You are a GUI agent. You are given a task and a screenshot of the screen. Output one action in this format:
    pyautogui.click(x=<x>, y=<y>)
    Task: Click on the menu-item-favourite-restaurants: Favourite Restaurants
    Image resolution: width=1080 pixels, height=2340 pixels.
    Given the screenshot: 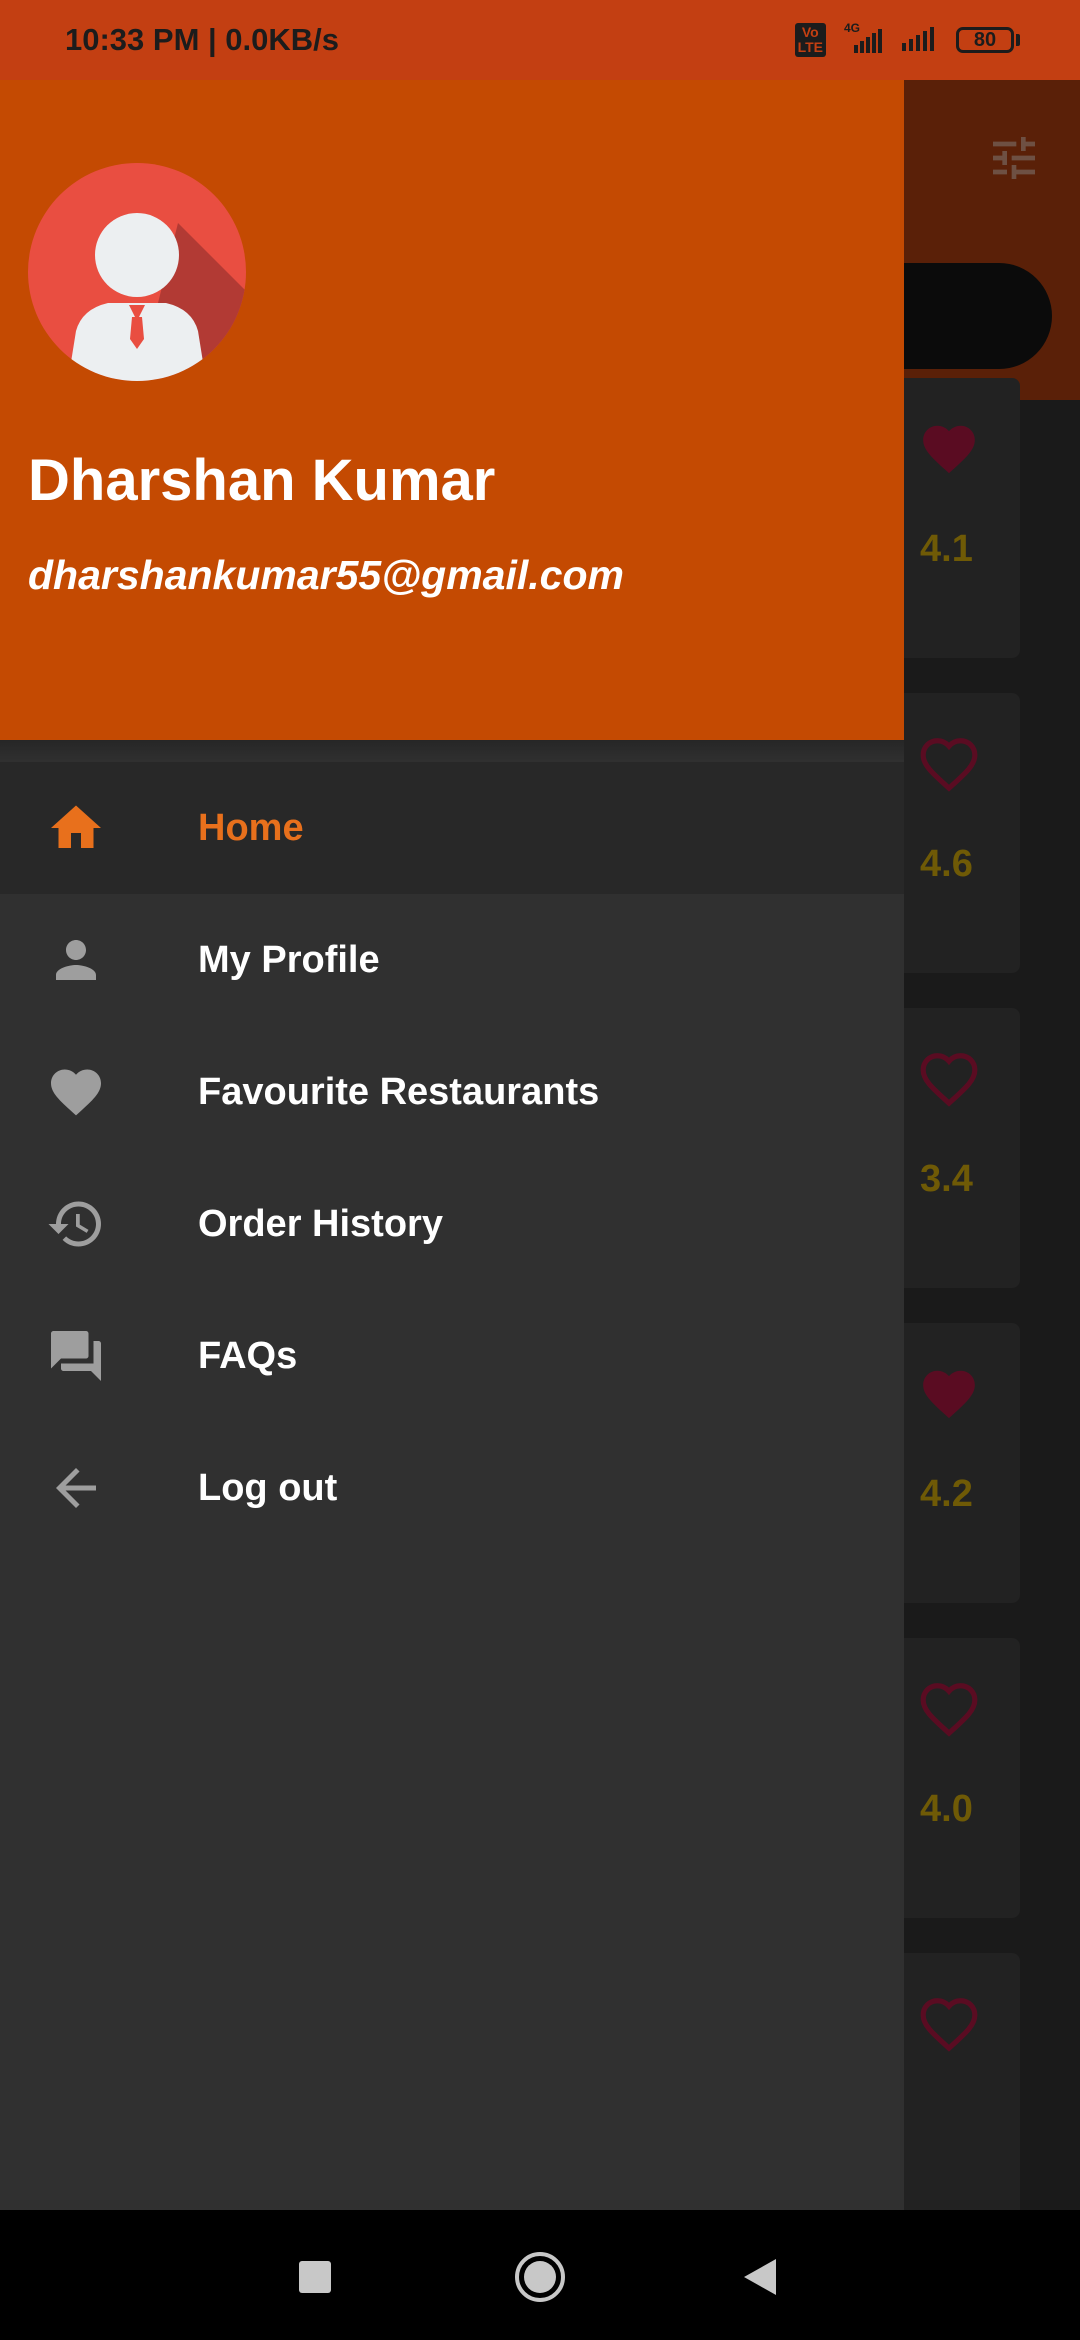 What is the action you would take?
    pyautogui.click(x=452, y=1092)
    